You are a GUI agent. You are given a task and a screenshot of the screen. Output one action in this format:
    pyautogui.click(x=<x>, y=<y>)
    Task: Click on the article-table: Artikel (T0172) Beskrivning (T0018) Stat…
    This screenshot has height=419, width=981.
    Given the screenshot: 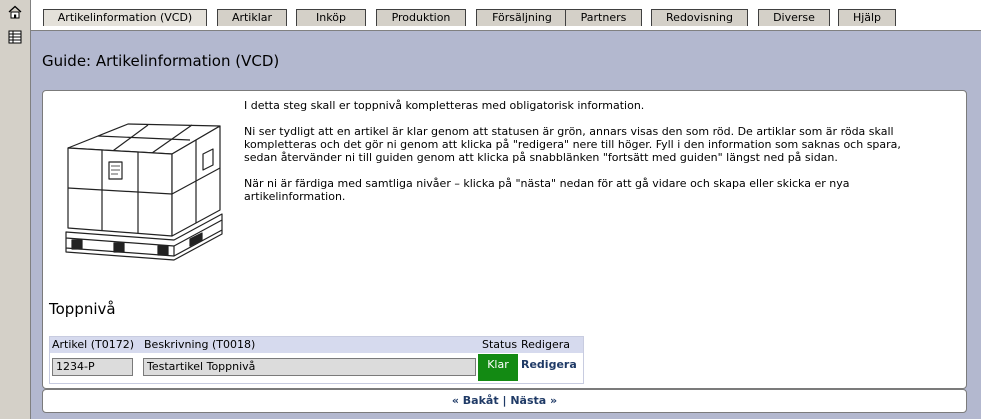 What is the action you would take?
    pyautogui.click(x=316, y=360)
    